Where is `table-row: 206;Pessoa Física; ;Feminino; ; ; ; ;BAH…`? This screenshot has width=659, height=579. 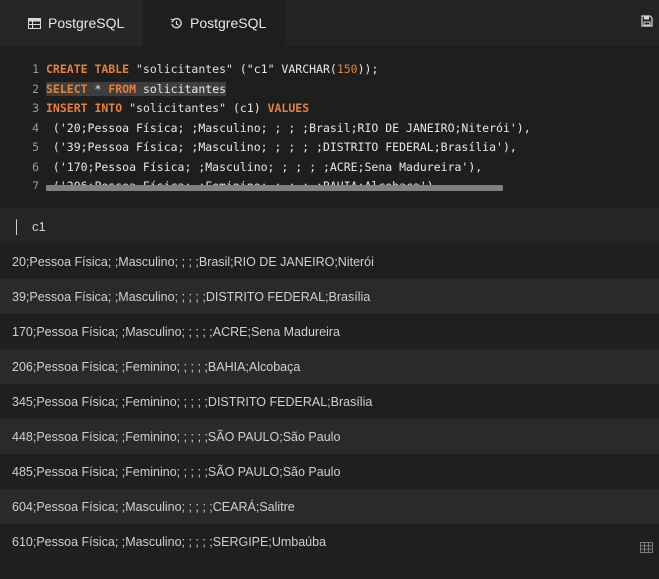
table-row: 206;Pessoa Física; ;Feminino; ; ; ; ;BAH… is located at coordinates (329, 366).